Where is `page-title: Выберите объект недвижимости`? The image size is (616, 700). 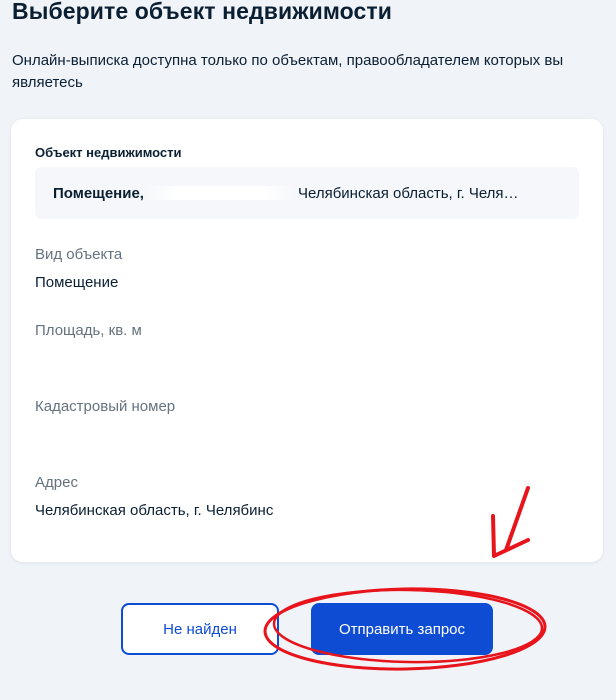 page-title: Выберите объект недвижимости is located at coordinates (202, 12).